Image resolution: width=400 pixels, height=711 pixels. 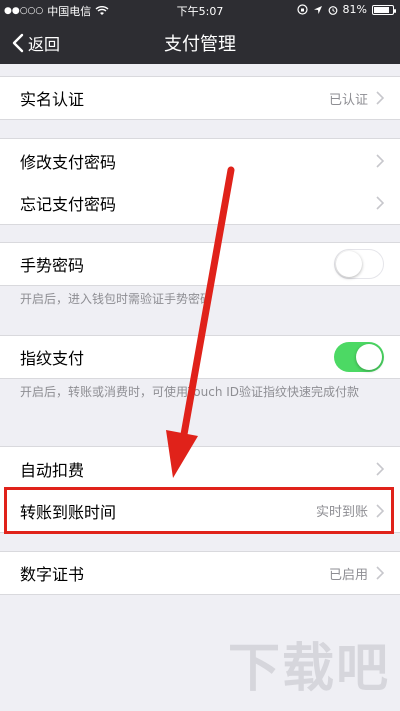 I want to click on forgot-password-label: 忘记支付密码, so click(x=68, y=204).